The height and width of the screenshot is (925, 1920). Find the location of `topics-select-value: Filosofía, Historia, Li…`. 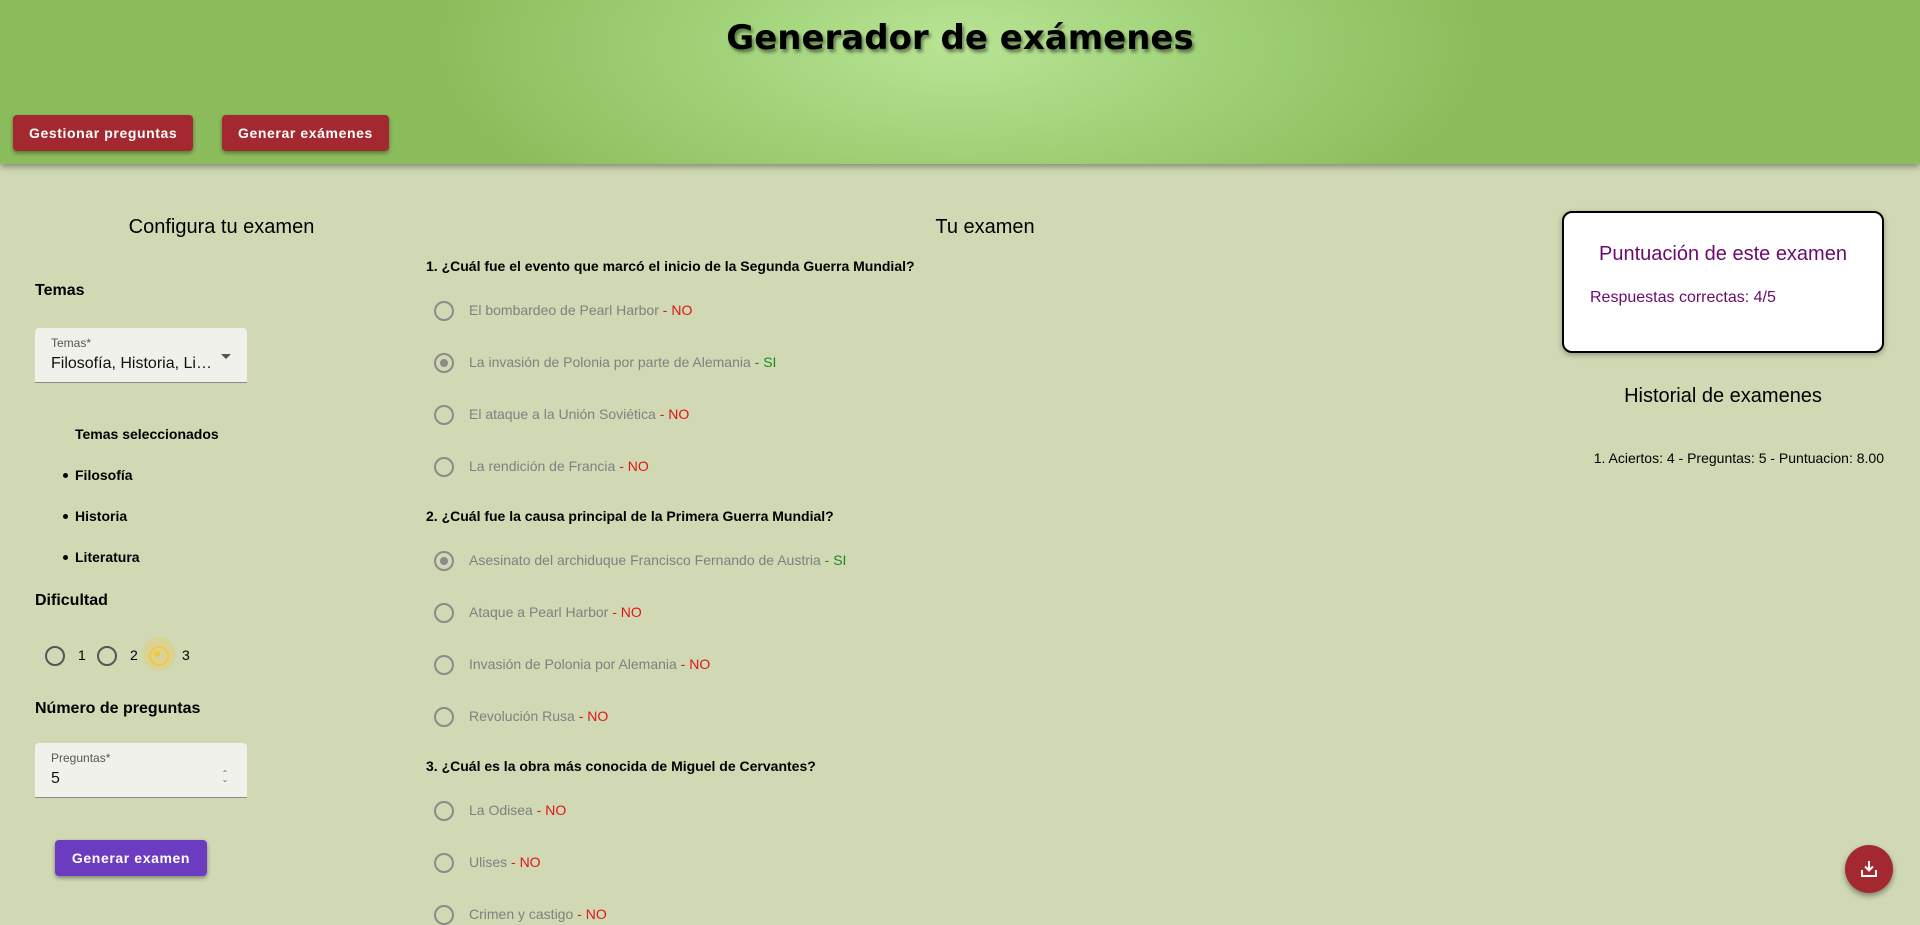

topics-select-value: Filosofía, Historia, Li… is located at coordinates (131, 363).